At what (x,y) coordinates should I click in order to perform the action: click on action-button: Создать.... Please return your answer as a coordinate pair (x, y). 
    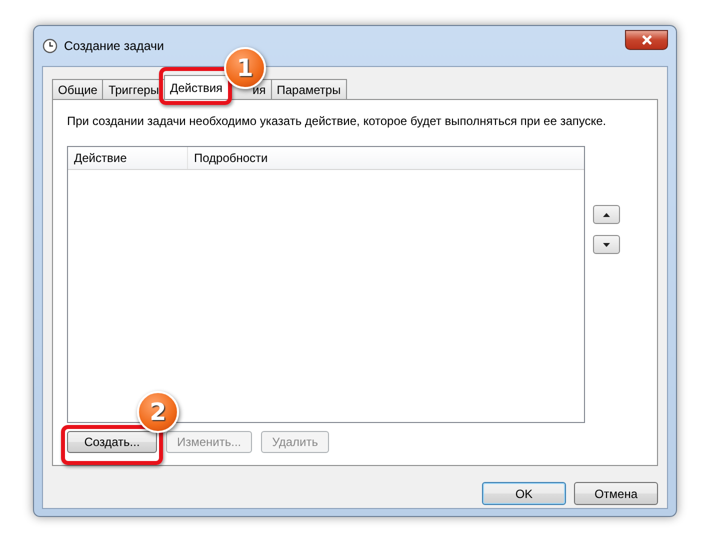
    Looking at the image, I should click on (112, 442).